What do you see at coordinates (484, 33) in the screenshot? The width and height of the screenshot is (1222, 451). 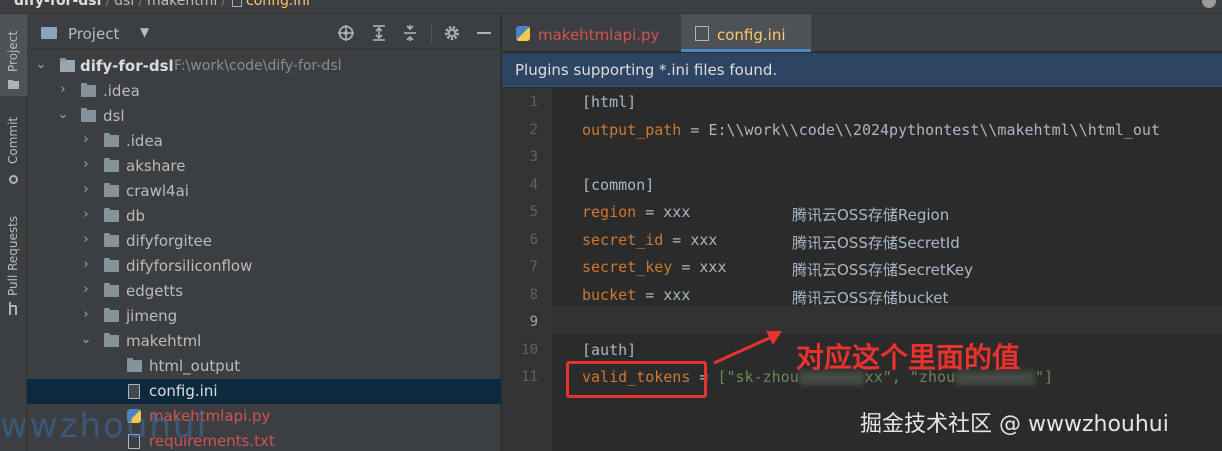 I see `hide-panel-icon` at bounding box center [484, 33].